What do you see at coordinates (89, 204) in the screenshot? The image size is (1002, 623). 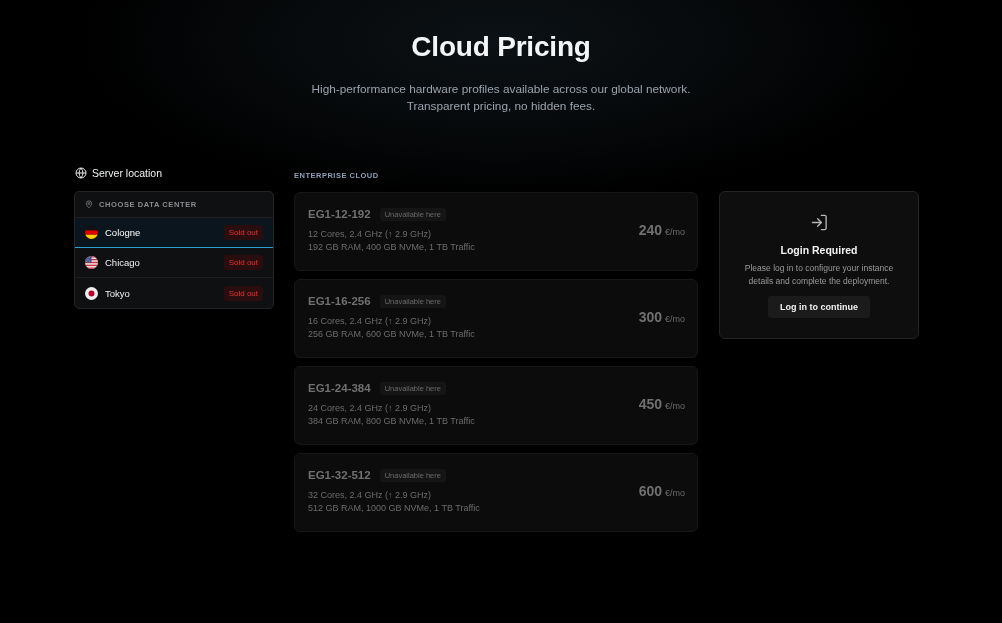 I see `map-pin-icon` at bounding box center [89, 204].